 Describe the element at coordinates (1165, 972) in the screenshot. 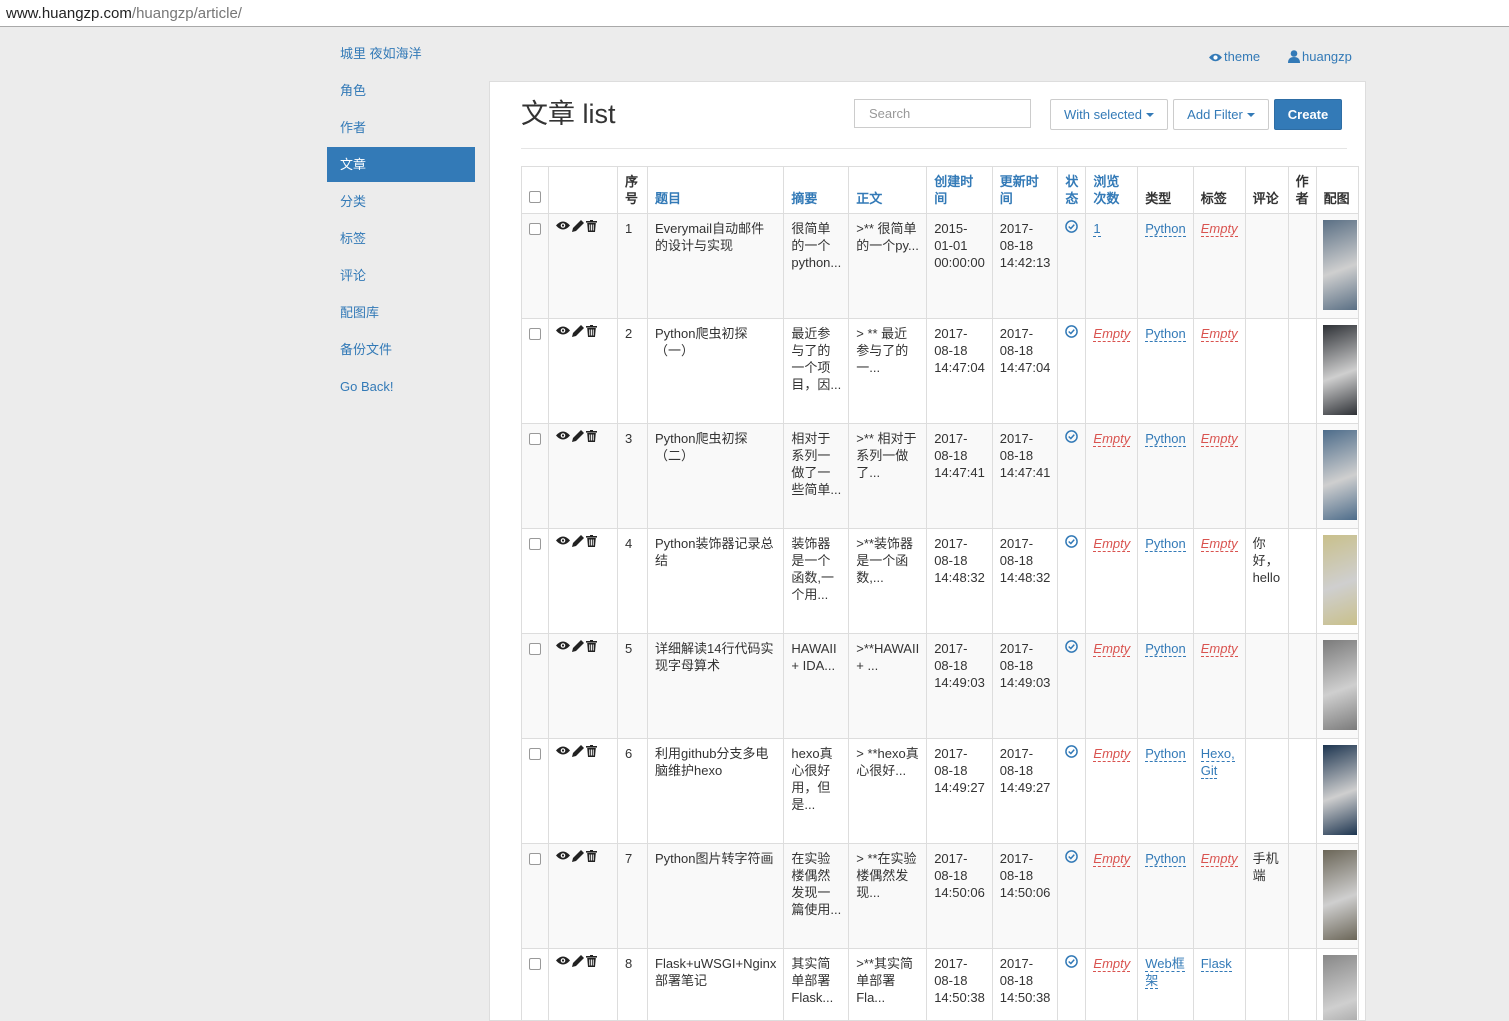

I see `type-editable: Web框架` at that location.